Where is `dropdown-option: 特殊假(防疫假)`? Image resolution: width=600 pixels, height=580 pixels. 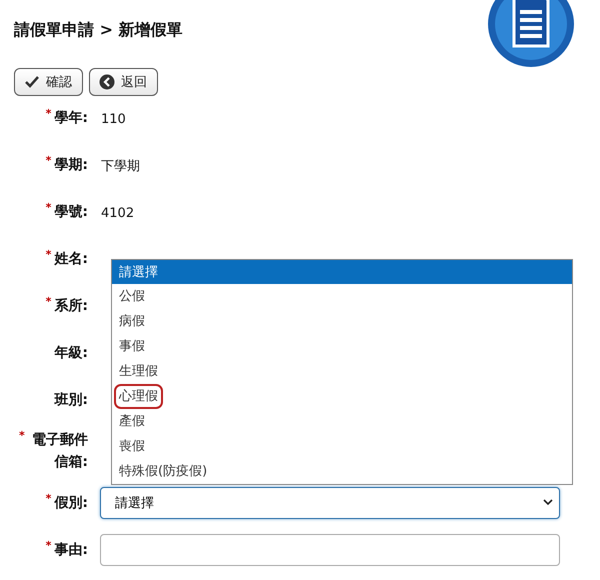
dropdown-option: 特殊假(防疫假) is located at coordinates (342, 471).